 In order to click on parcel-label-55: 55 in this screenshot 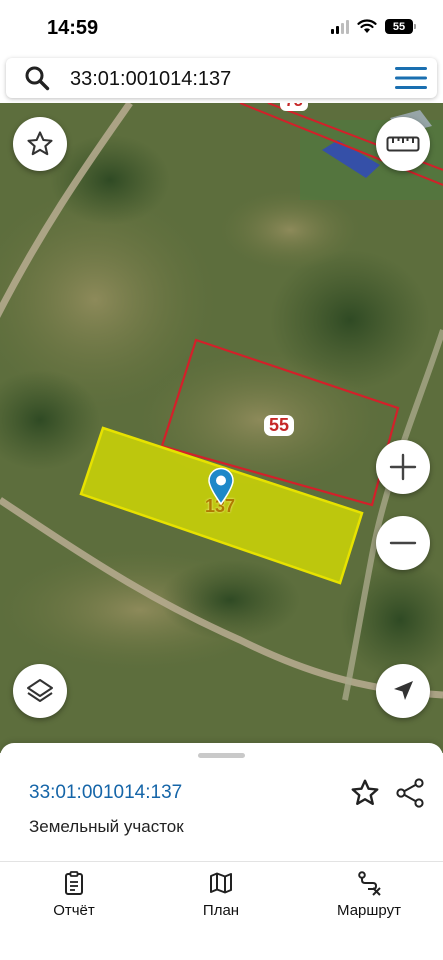, I will do `click(279, 425)`.